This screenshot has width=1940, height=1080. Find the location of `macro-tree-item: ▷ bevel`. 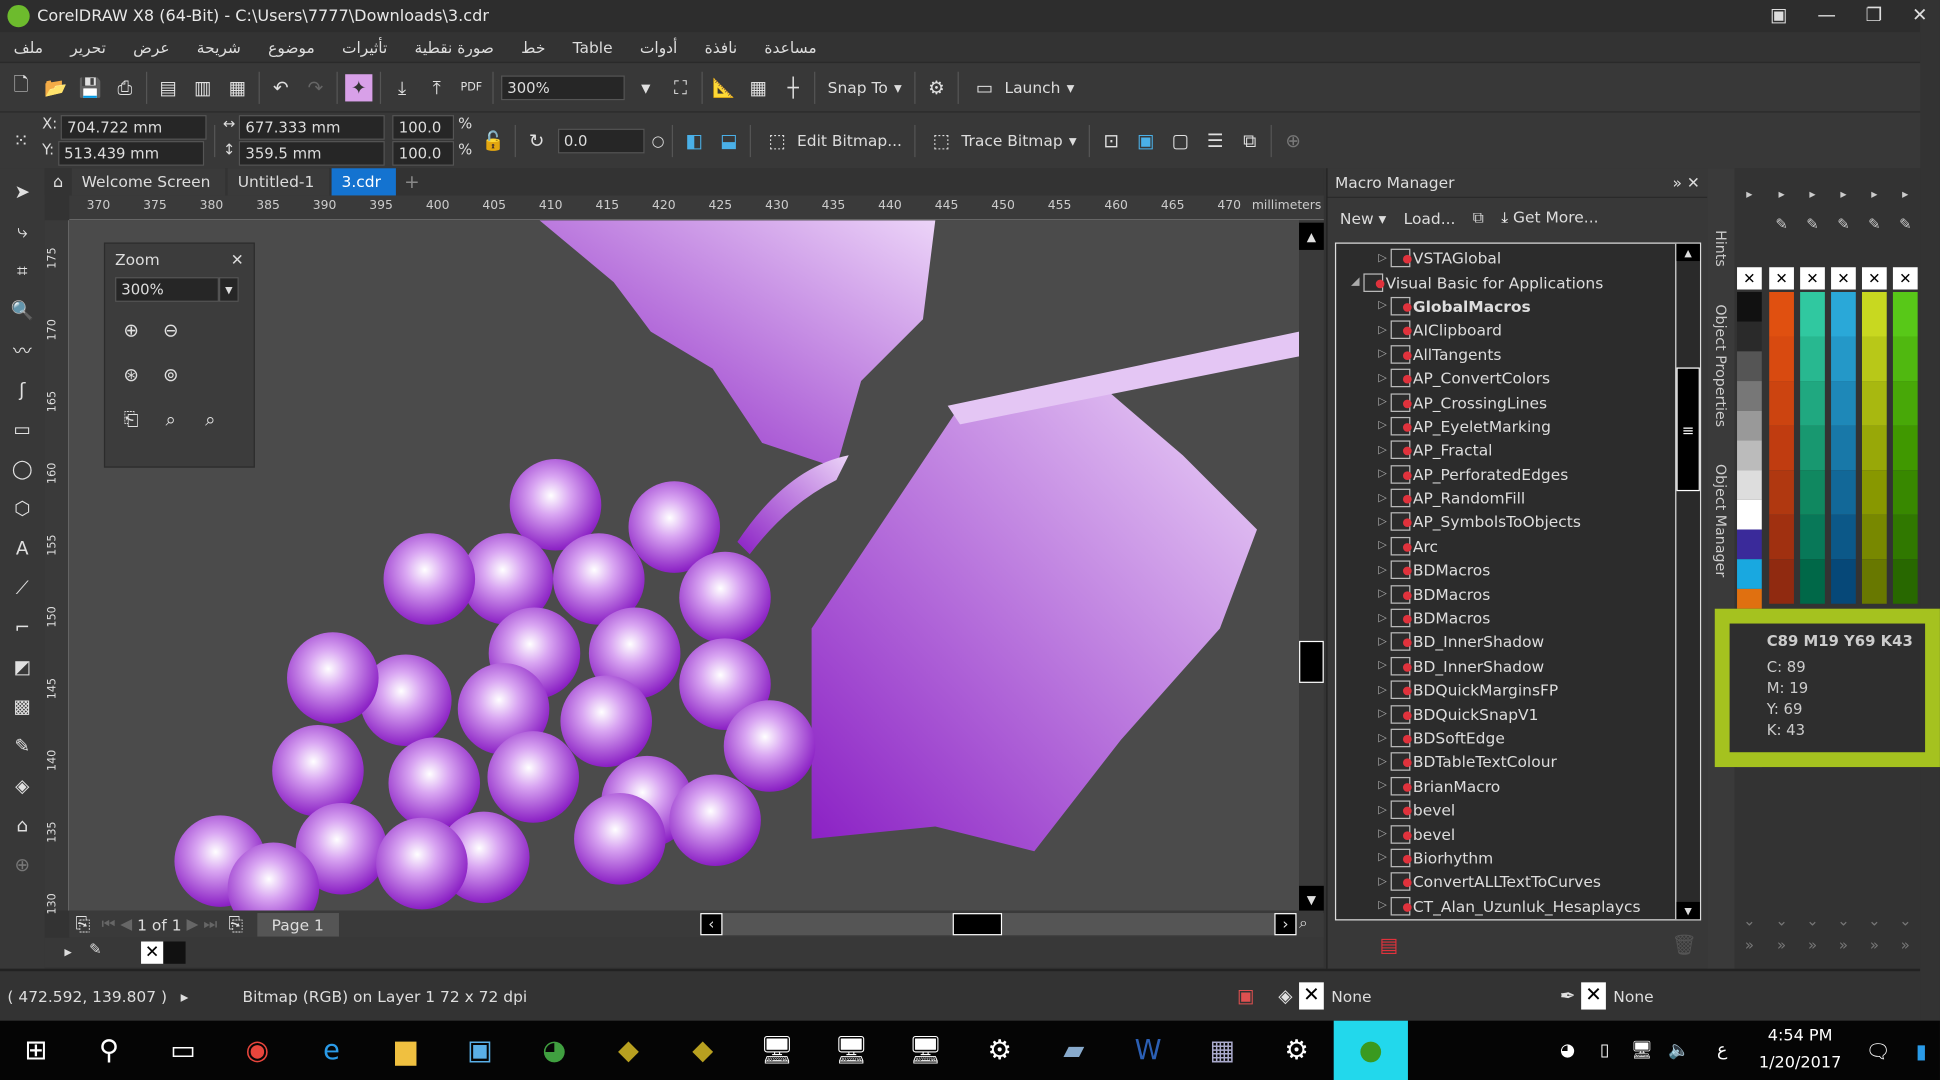

macro-tree-item: ▷ bevel is located at coordinates (1518, 810).